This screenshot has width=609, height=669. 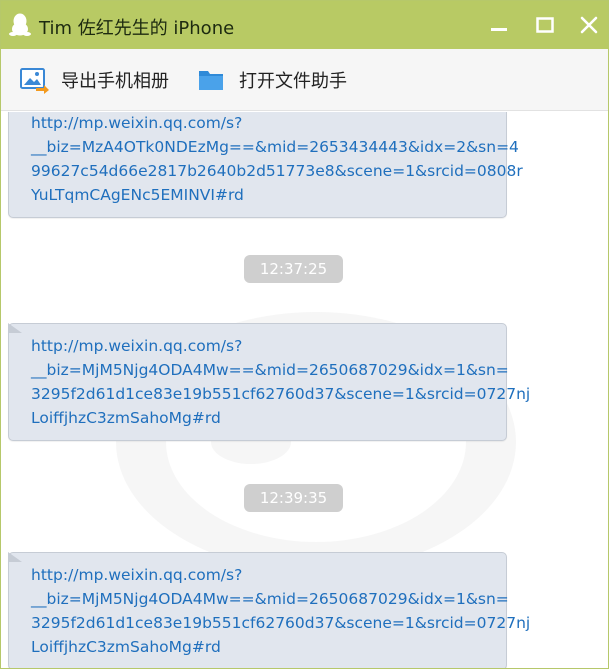 What do you see at coordinates (499, 29) in the screenshot?
I see `minimize-icon` at bounding box center [499, 29].